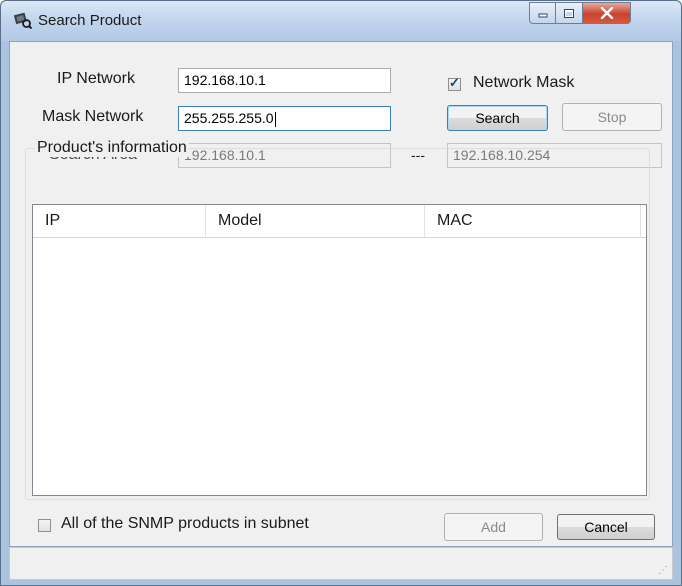 The image size is (682, 586). Describe the element at coordinates (284, 80) in the screenshot. I see `ip-network-input: 192.168.10.1` at that location.